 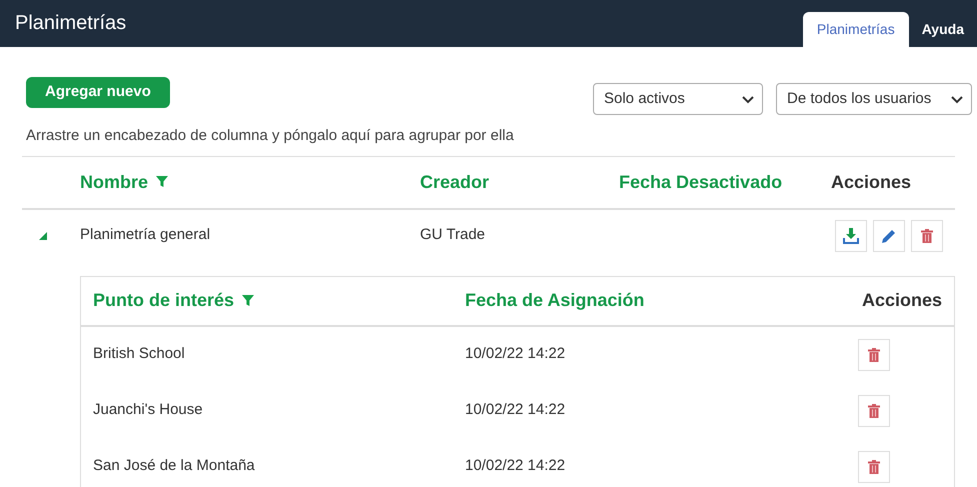 I want to click on table-cell-text: British School, so click(x=139, y=354).